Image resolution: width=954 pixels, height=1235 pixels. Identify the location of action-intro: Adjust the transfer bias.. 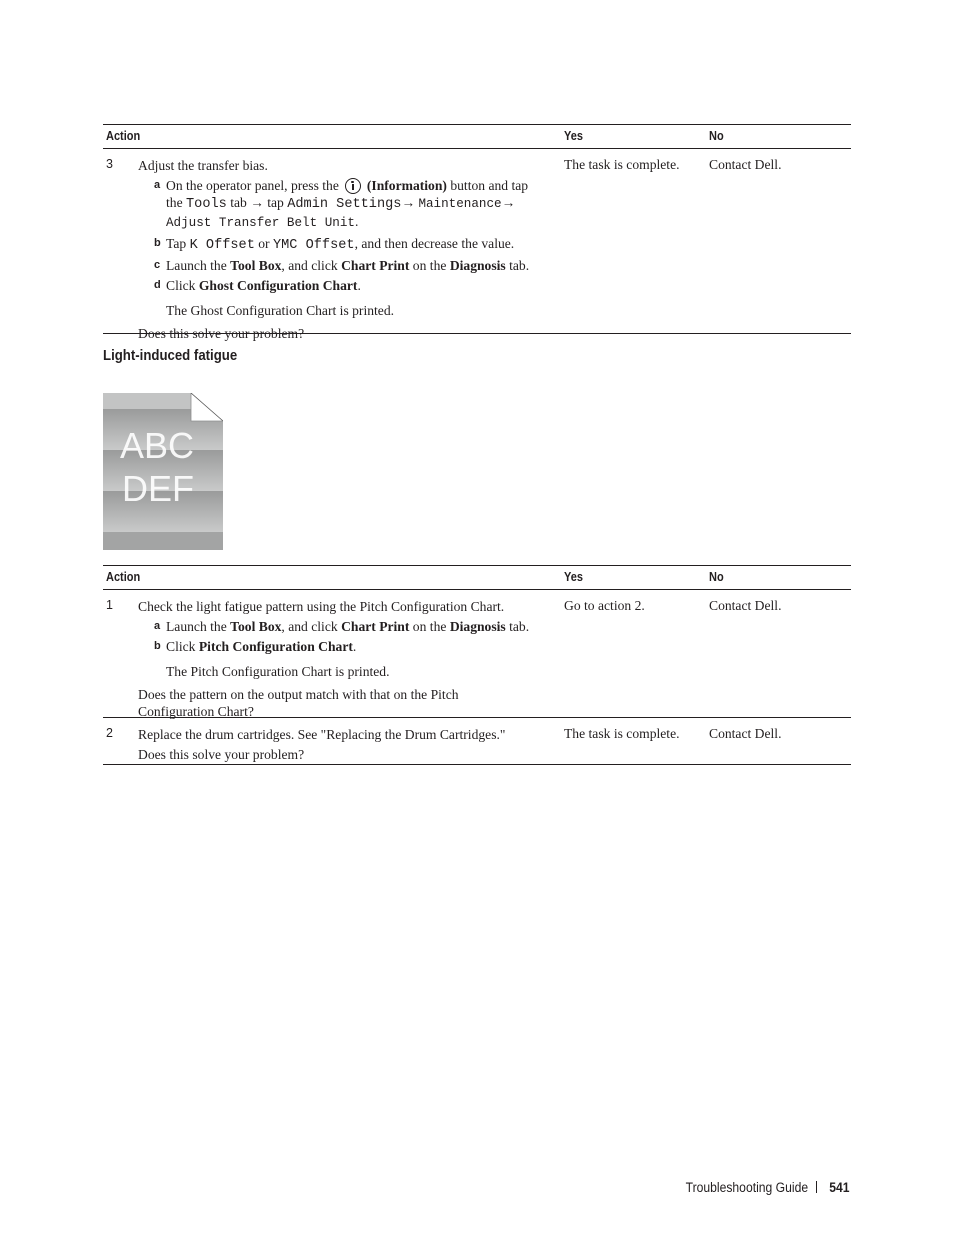
(203, 165).